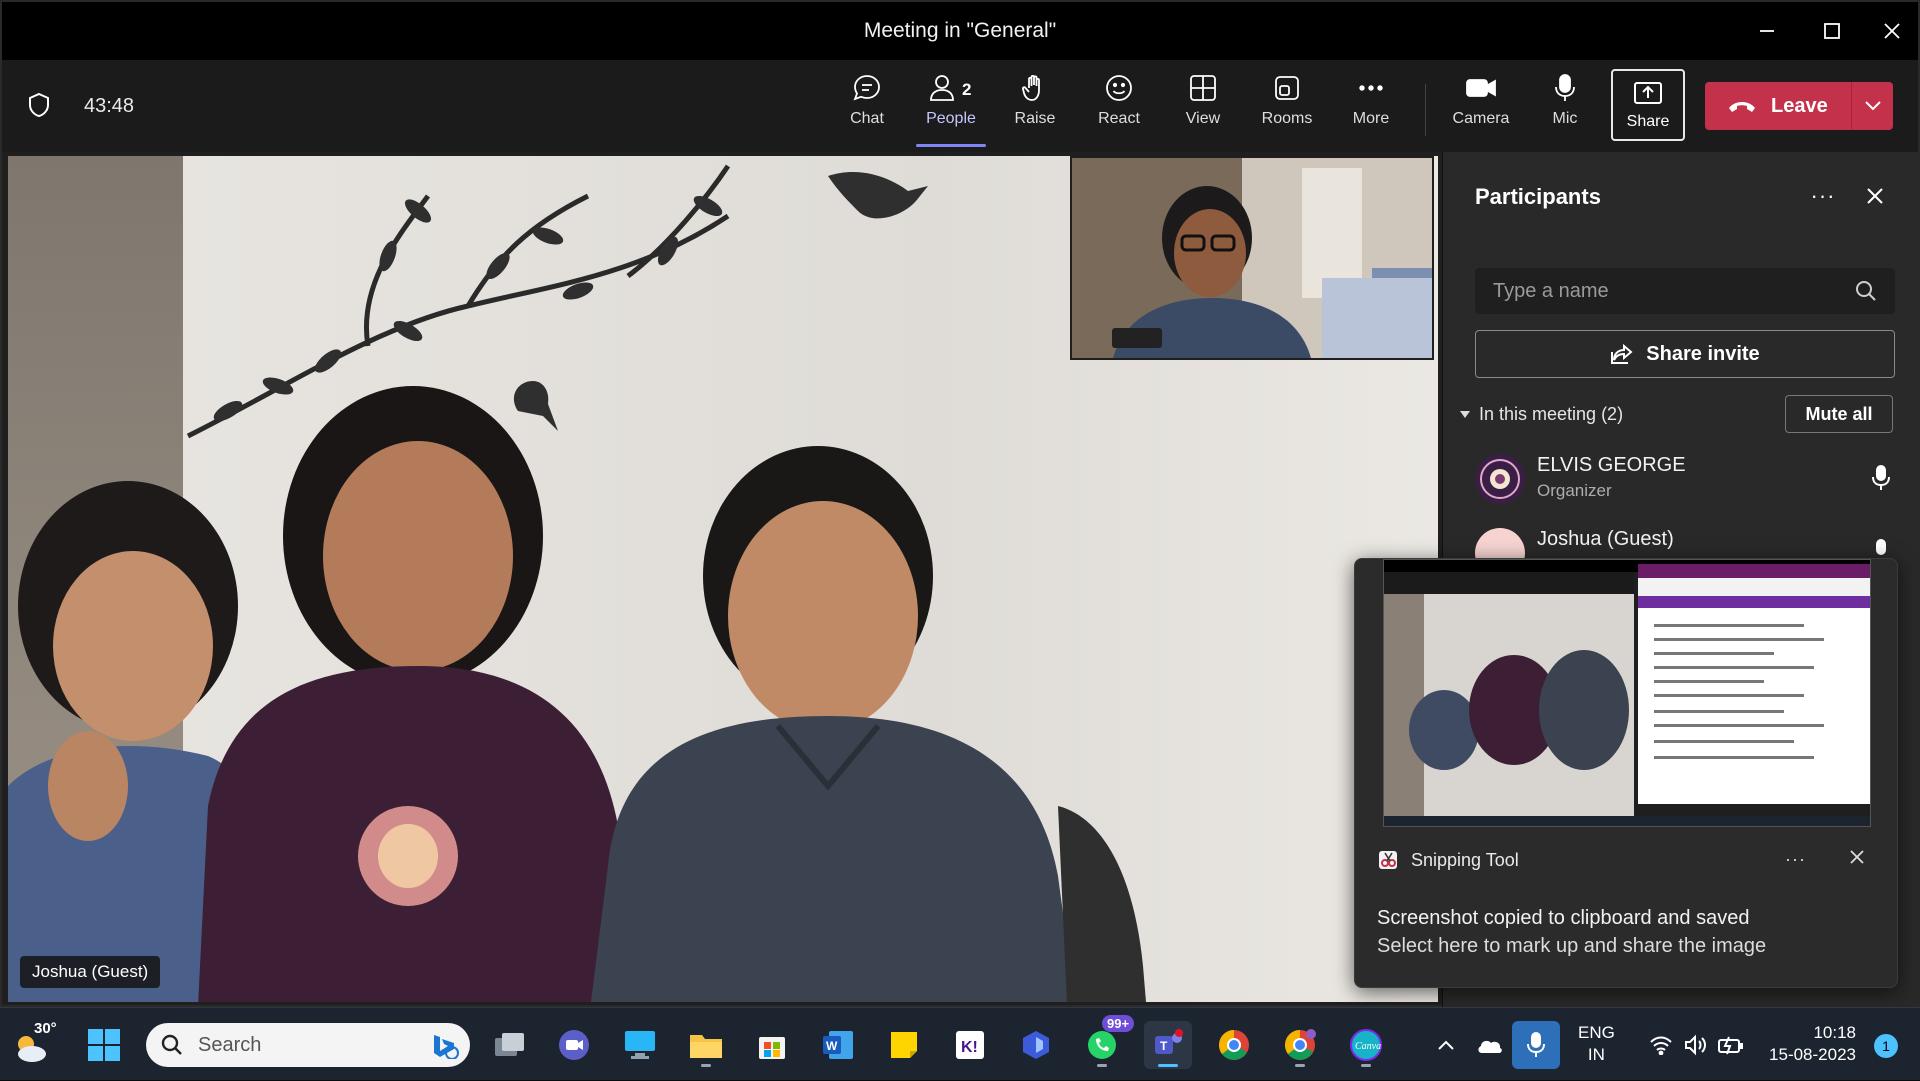  I want to click on share-label: Share, so click(1648, 121).